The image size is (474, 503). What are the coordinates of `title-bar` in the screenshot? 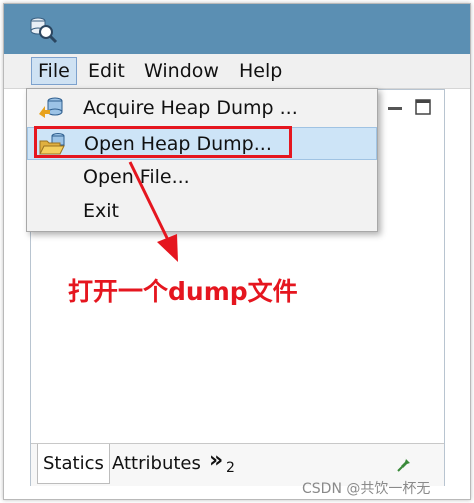 It's located at (237, 29).